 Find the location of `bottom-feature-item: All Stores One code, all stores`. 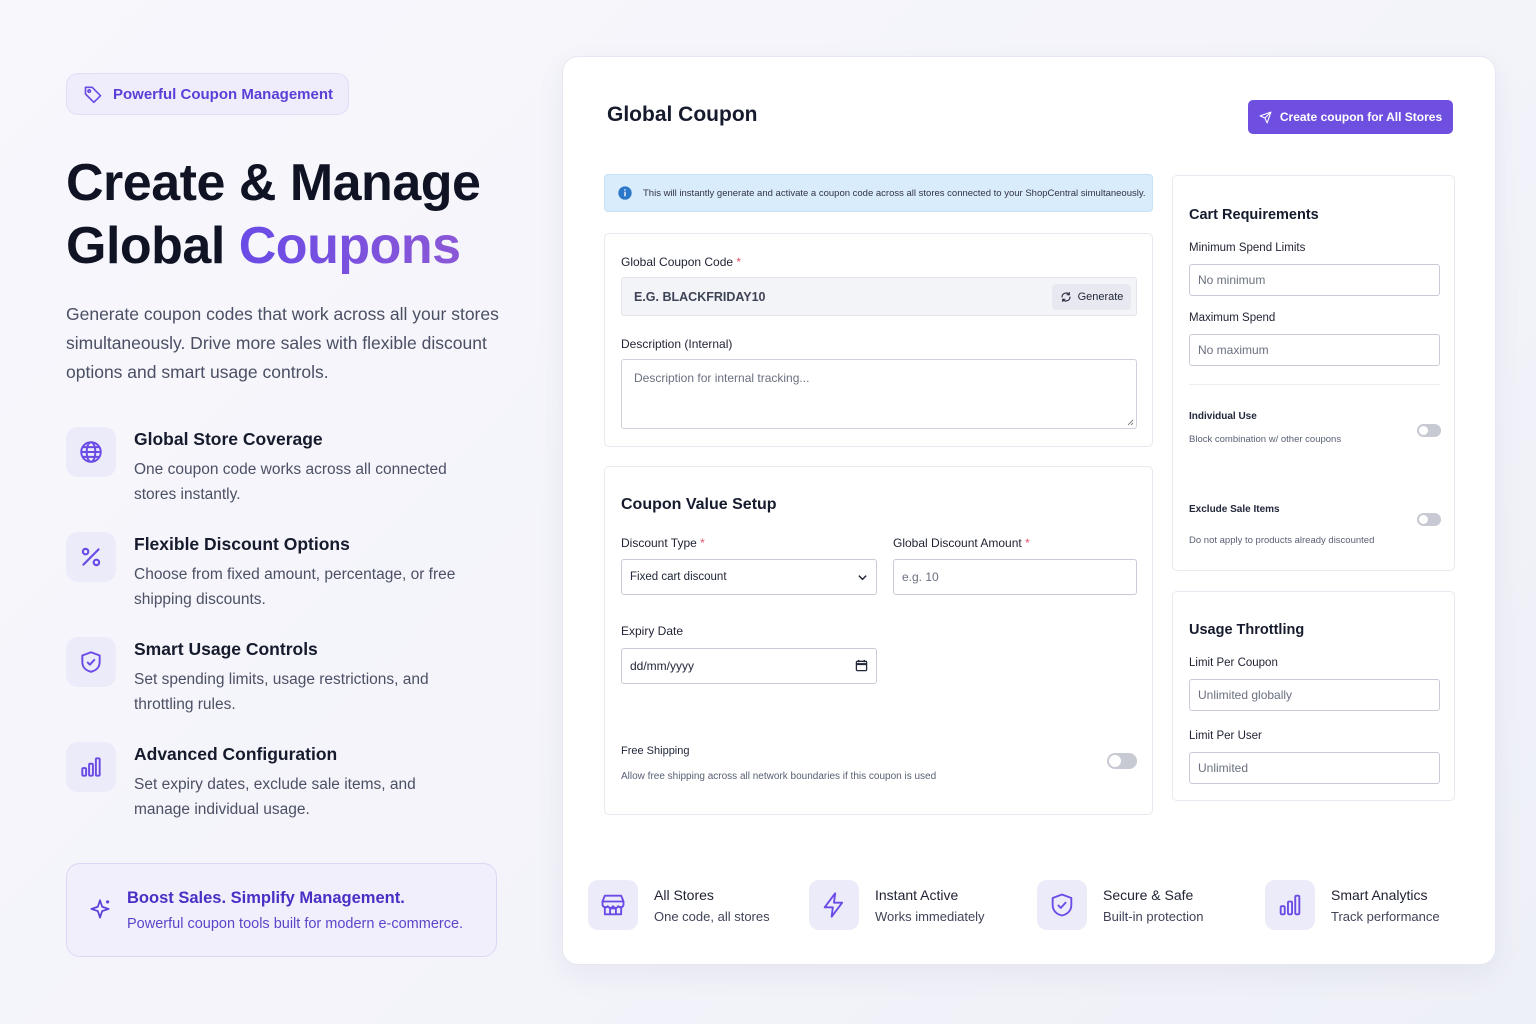

bottom-feature-item: All Stores One code, all stores is located at coordinates (679, 905).